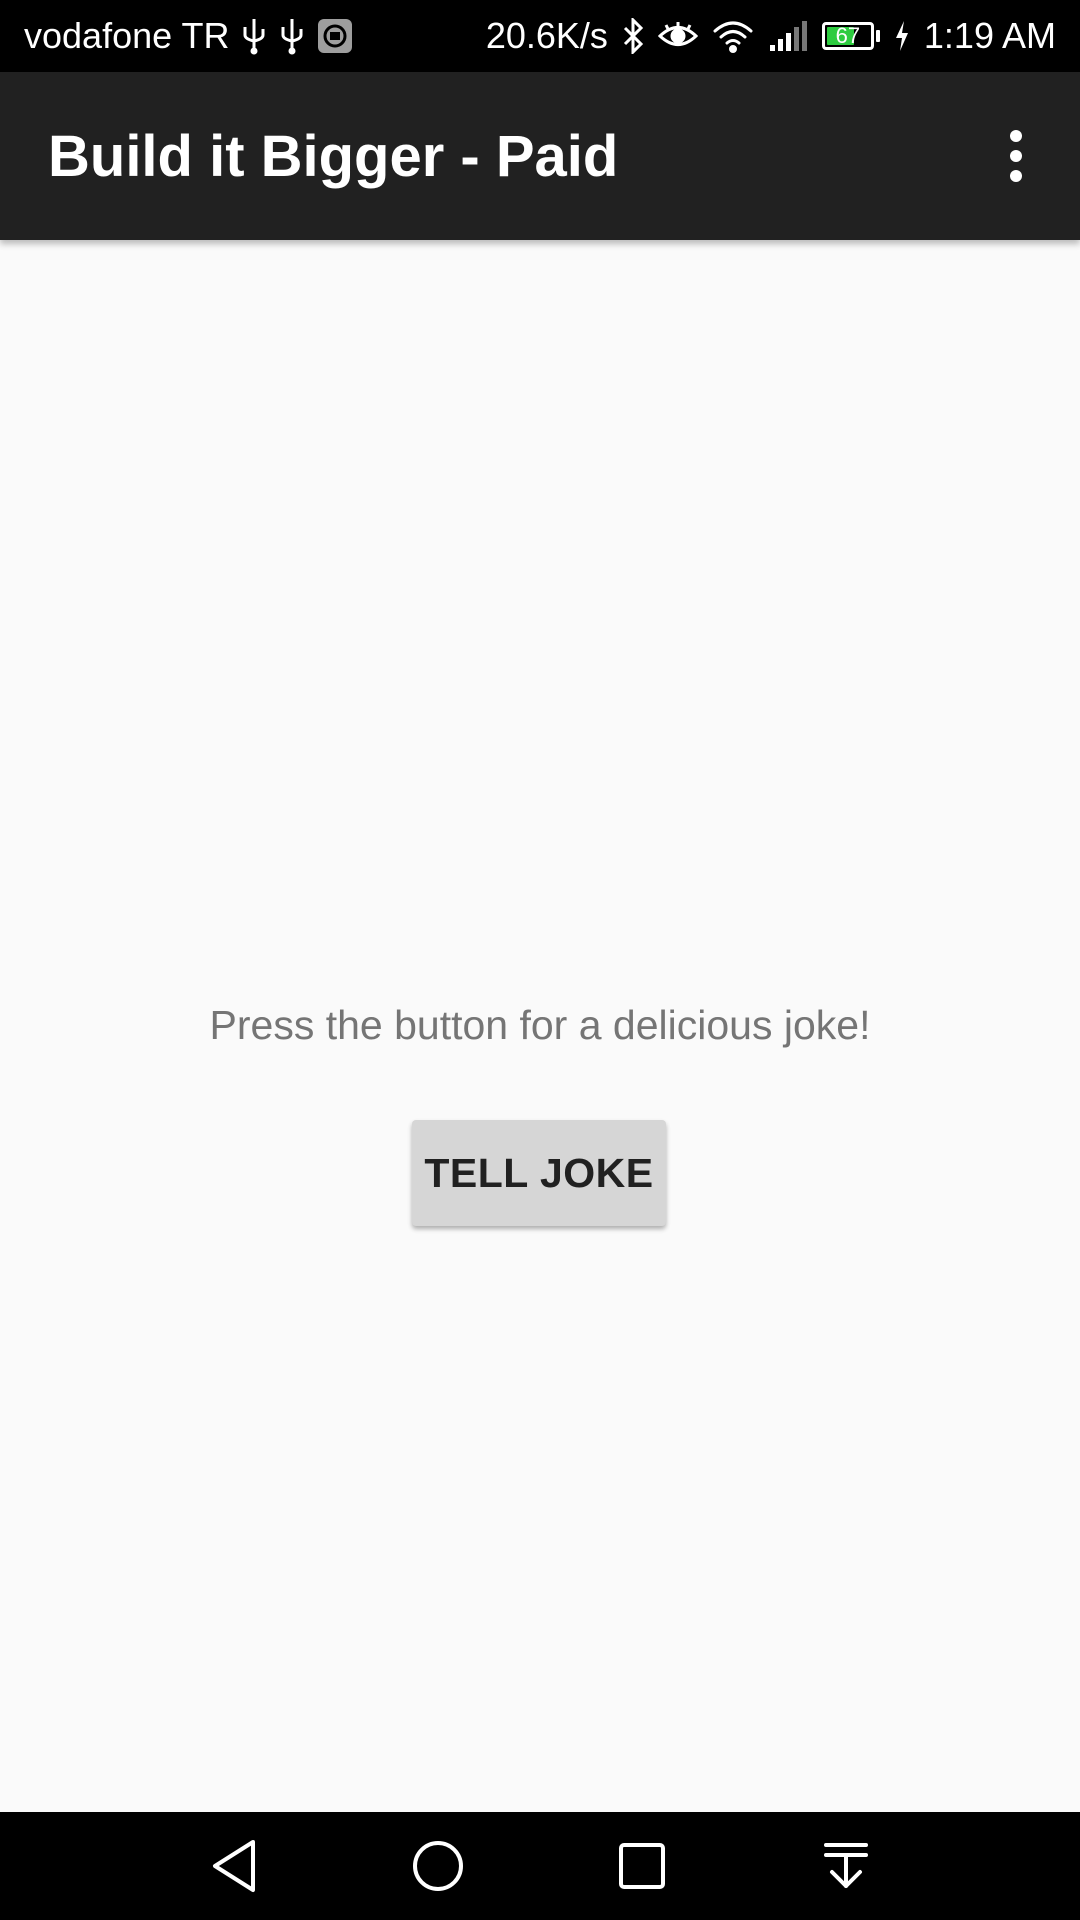  I want to click on battery-level: 67, so click(848, 35).